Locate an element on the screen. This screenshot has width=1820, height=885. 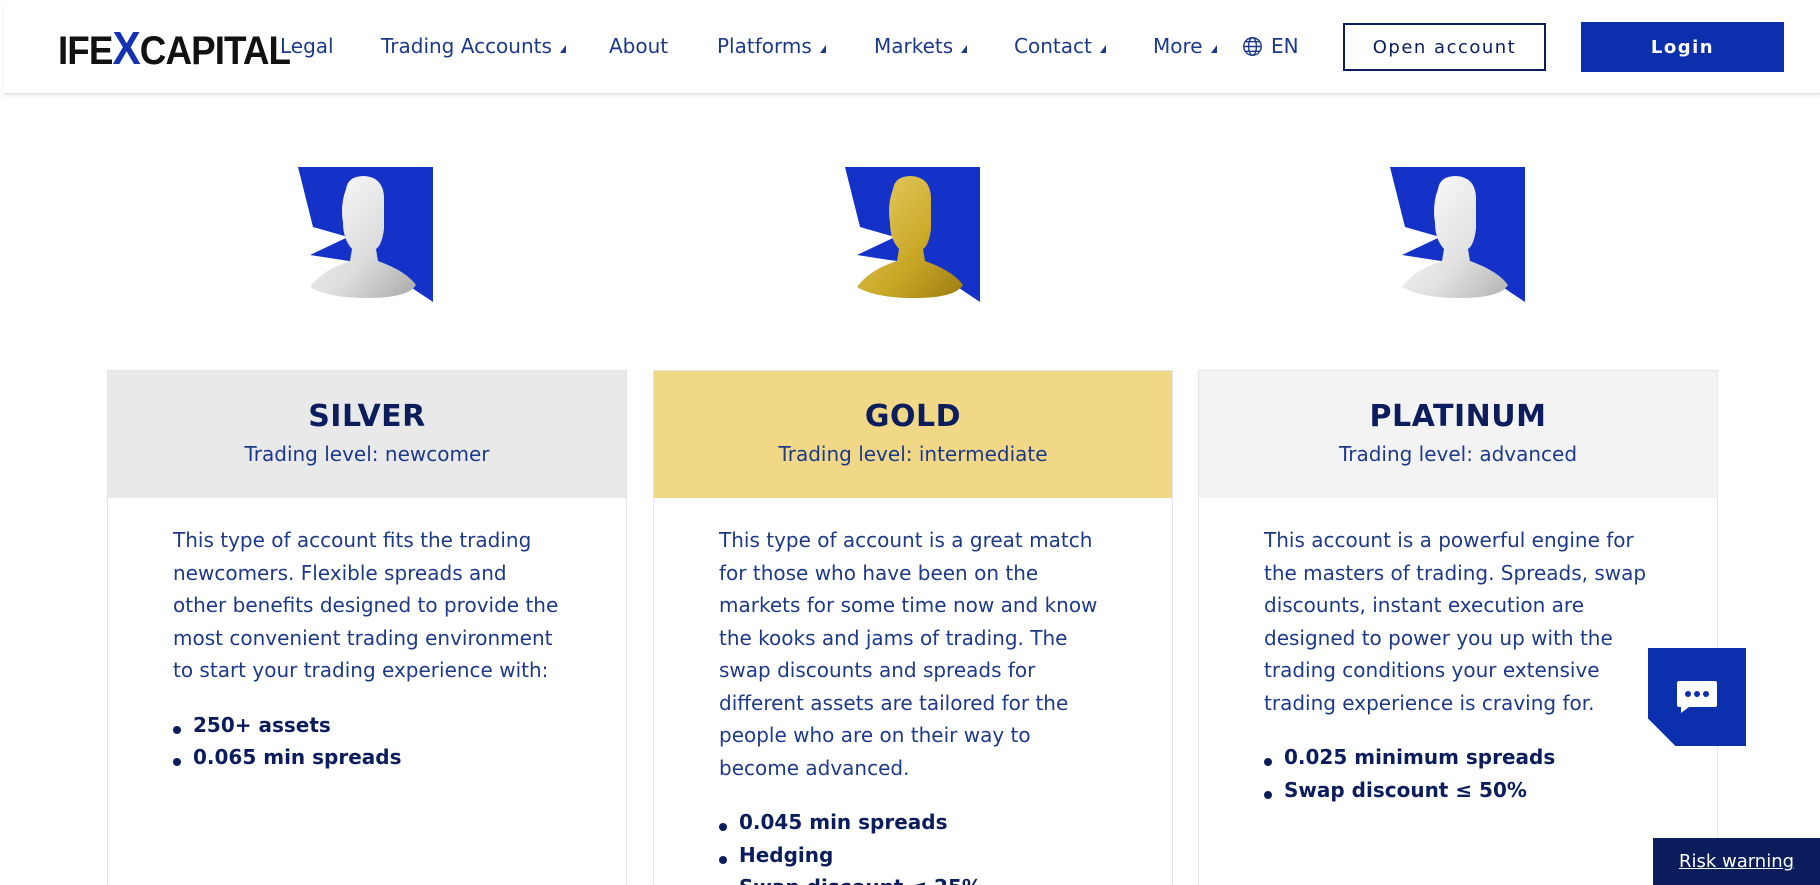
card-header: GOLD Trading level: intermediate is located at coordinates (913, 434).